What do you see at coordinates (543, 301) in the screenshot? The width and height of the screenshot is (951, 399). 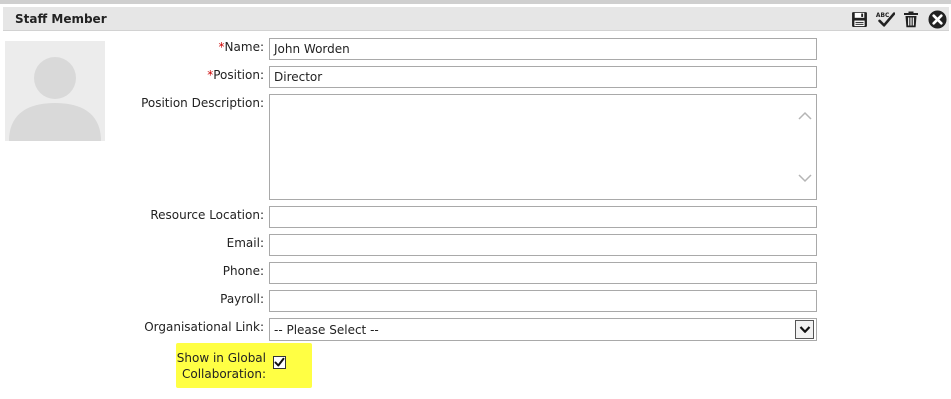 I see `payroll-input` at bounding box center [543, 301].